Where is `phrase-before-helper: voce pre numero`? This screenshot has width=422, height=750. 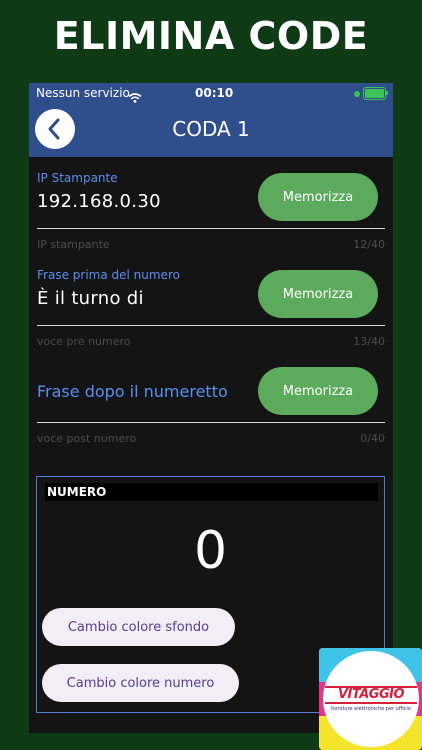
phrase-before-helper: voce pre numero is located at coordinates (84, 341).